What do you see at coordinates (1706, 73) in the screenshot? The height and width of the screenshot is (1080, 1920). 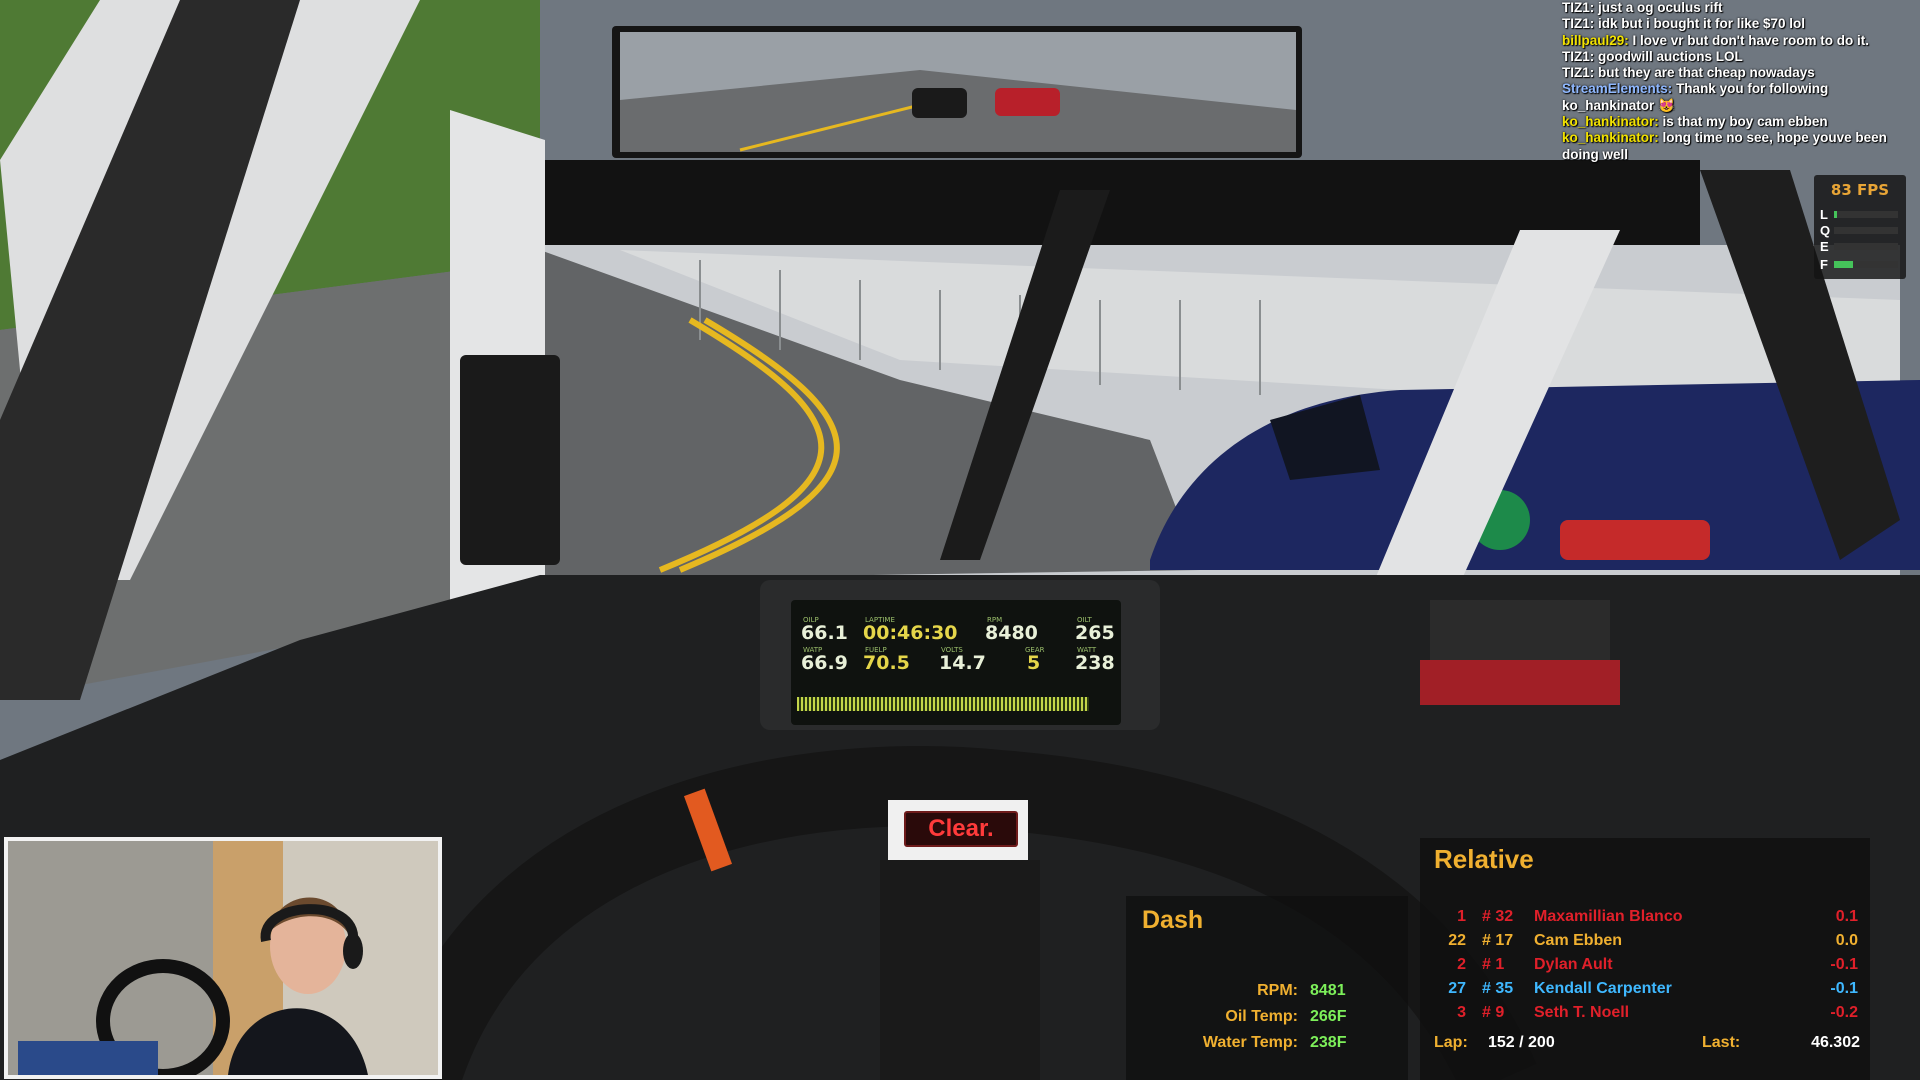 I see `chat-text: but they are that cheap nowadays` at bounding box center [1706, 73].